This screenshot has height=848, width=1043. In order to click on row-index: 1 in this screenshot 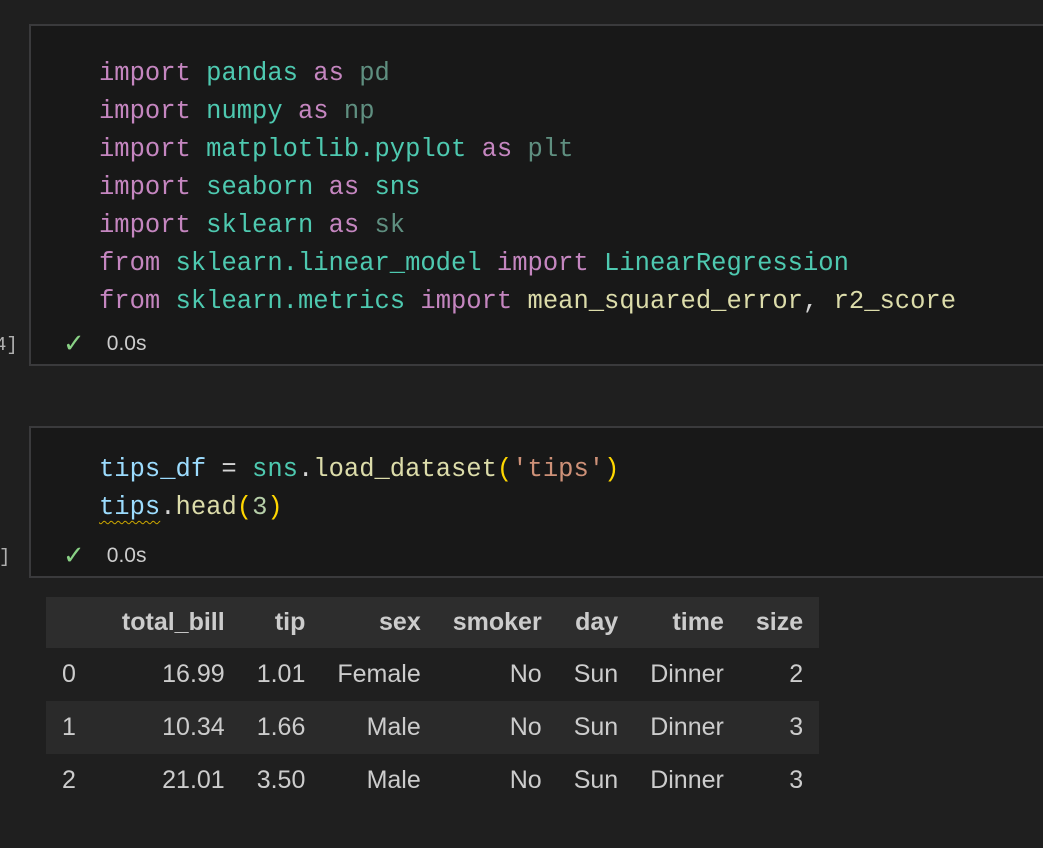, I will do `click(76, 727)`.